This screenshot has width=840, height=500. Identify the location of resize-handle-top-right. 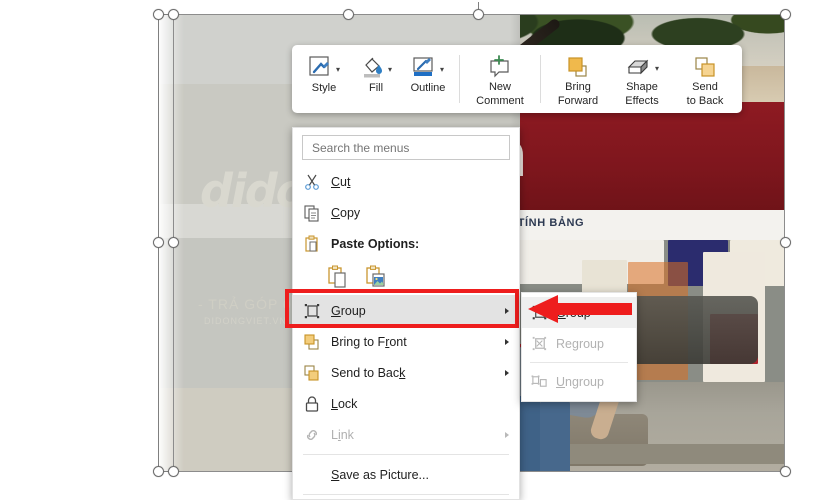
(785, 14).